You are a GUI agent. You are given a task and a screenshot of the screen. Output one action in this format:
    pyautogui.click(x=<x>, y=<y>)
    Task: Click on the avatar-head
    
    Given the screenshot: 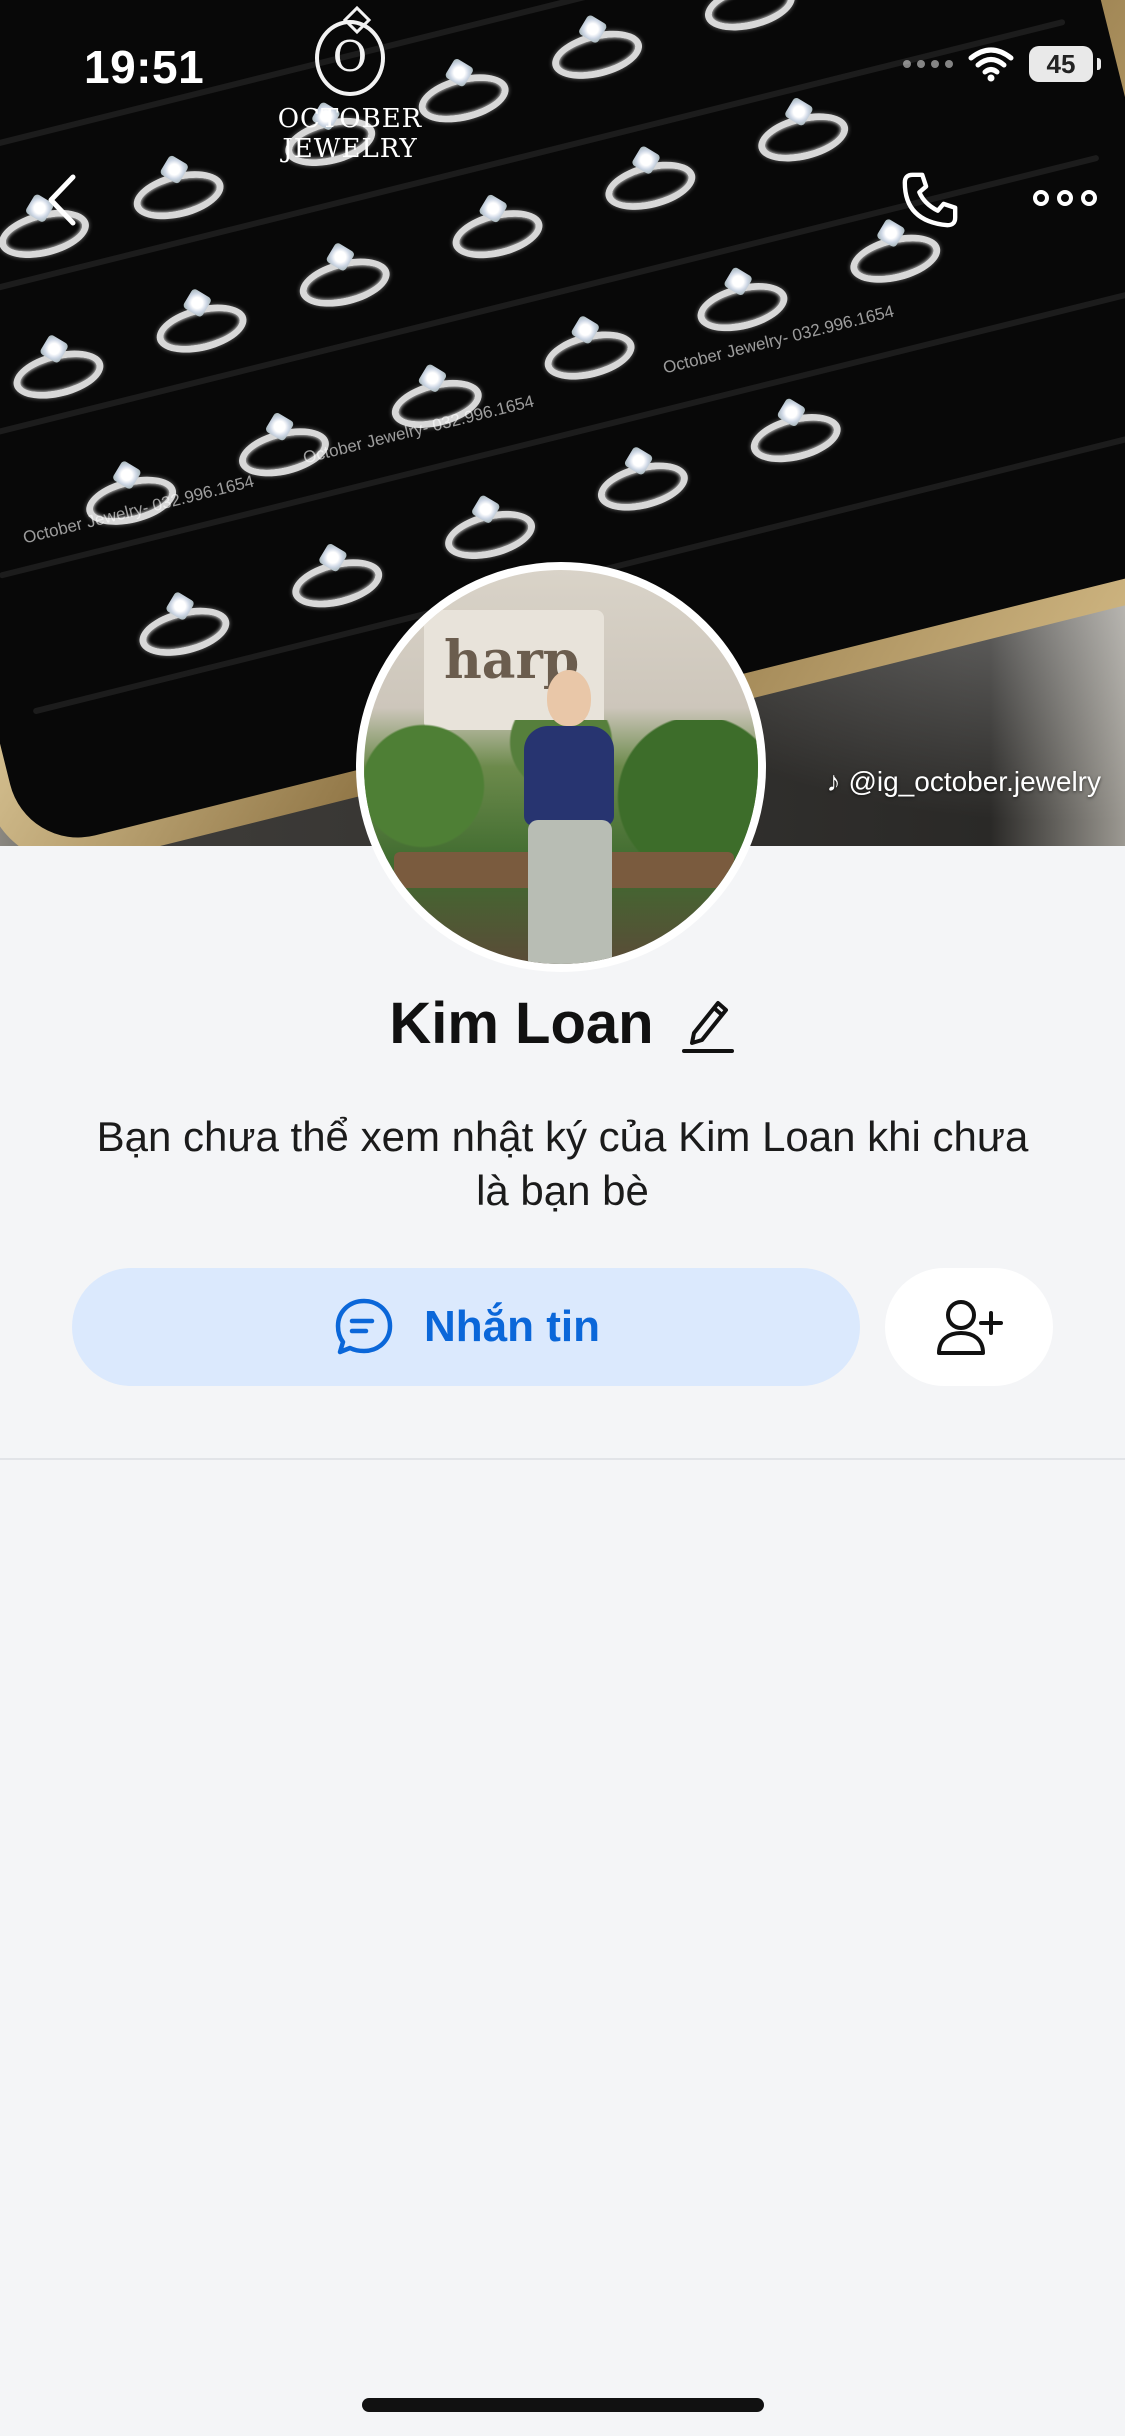 What is the action you would take?
    pyautogui.click(x=569, y=698)
    